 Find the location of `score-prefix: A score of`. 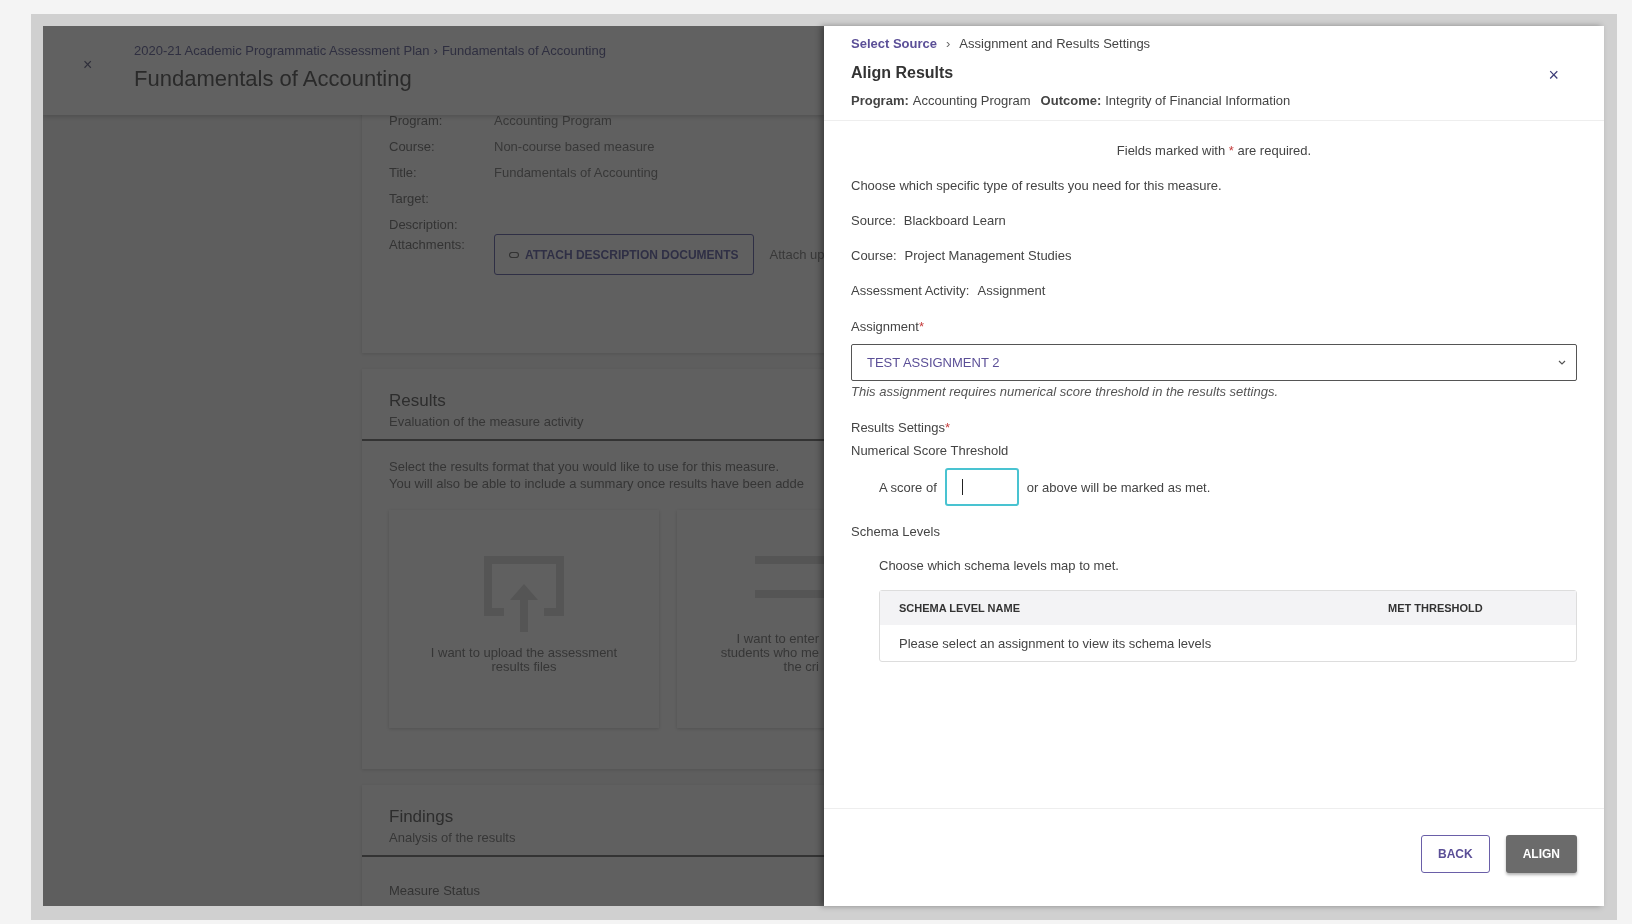

score-prefix: A score of is located at coordinates (908, 487).